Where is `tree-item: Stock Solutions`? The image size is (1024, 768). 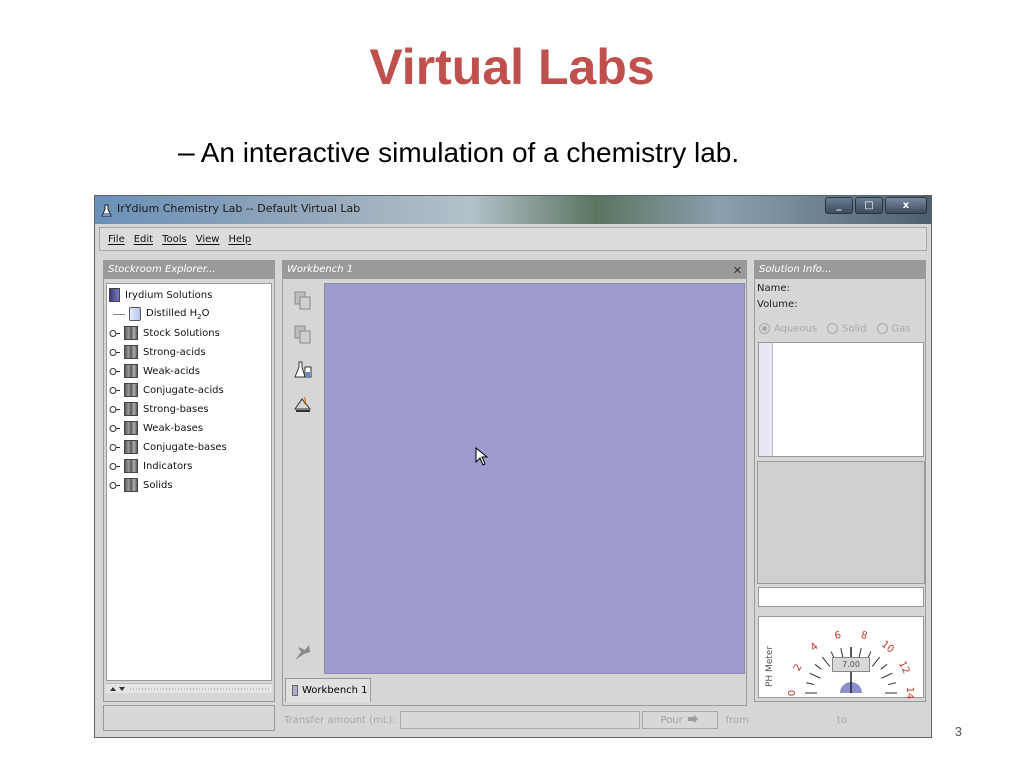
tree-item: Stock Solutions is located at coordinates (164, 333).